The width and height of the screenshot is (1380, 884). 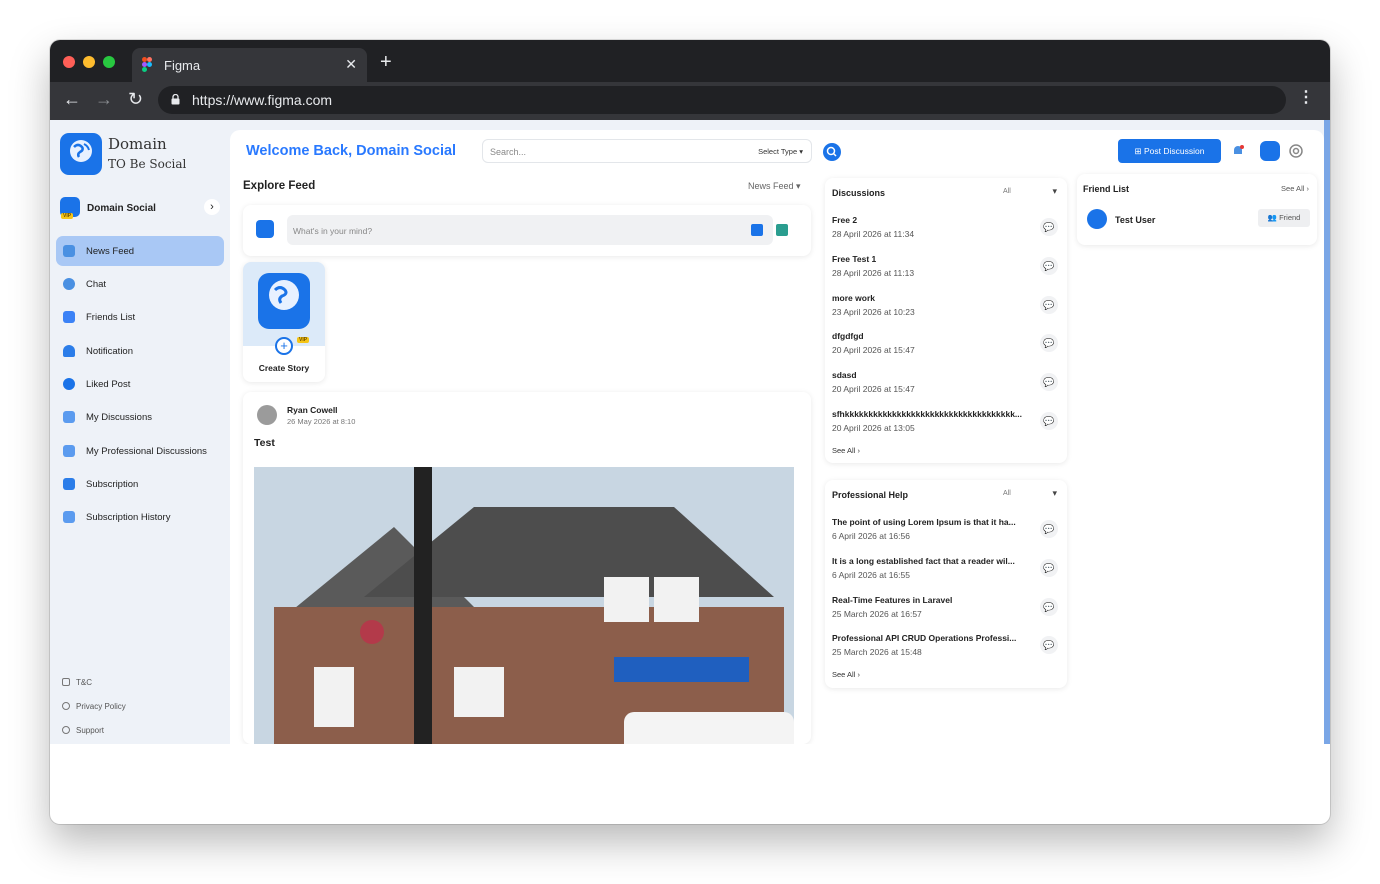 What do you see at coordinates (69, 62) in the screenshot?
I see `close-window-button` at bounding box center [69, 62].